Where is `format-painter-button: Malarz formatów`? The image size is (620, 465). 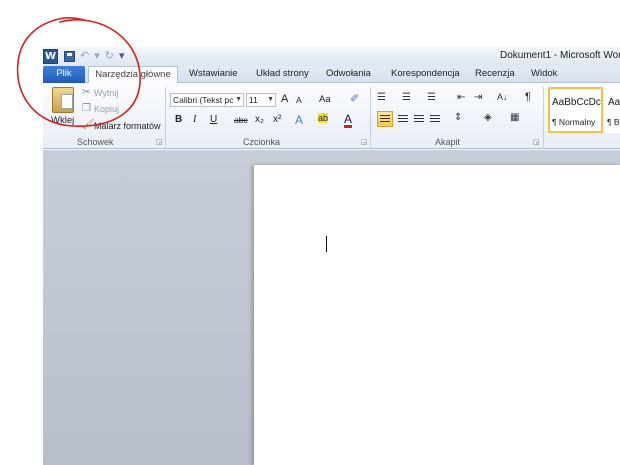 format-painter-button: Malarz formatów is located at coordinates (127, 126).